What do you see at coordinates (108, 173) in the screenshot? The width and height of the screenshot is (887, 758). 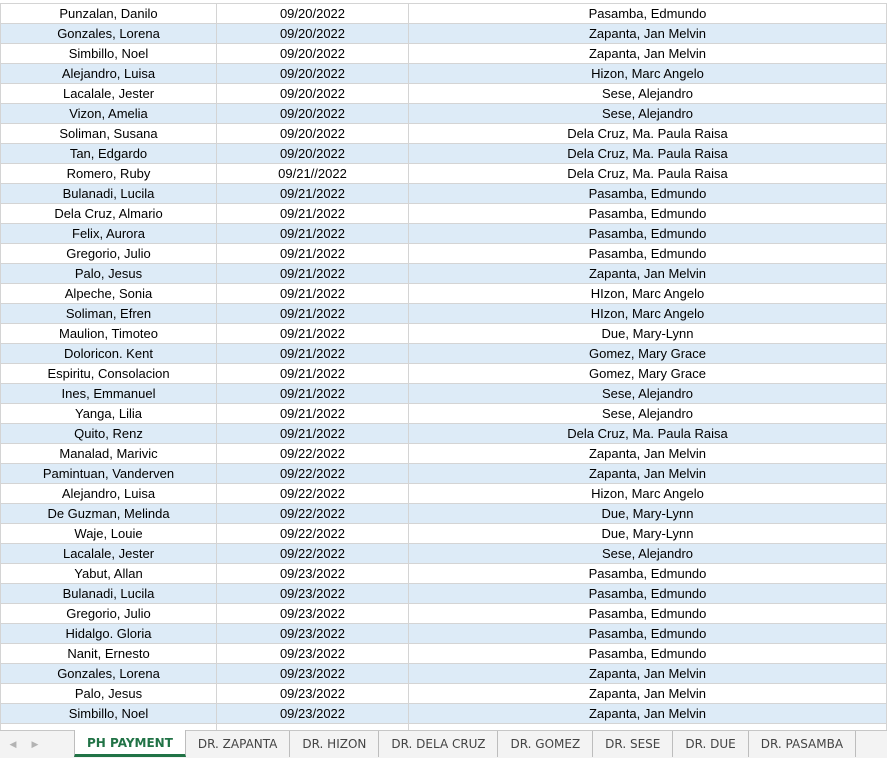 I see `patient-name-cell: Romero, Ruby` at bounding box center [108, 173].